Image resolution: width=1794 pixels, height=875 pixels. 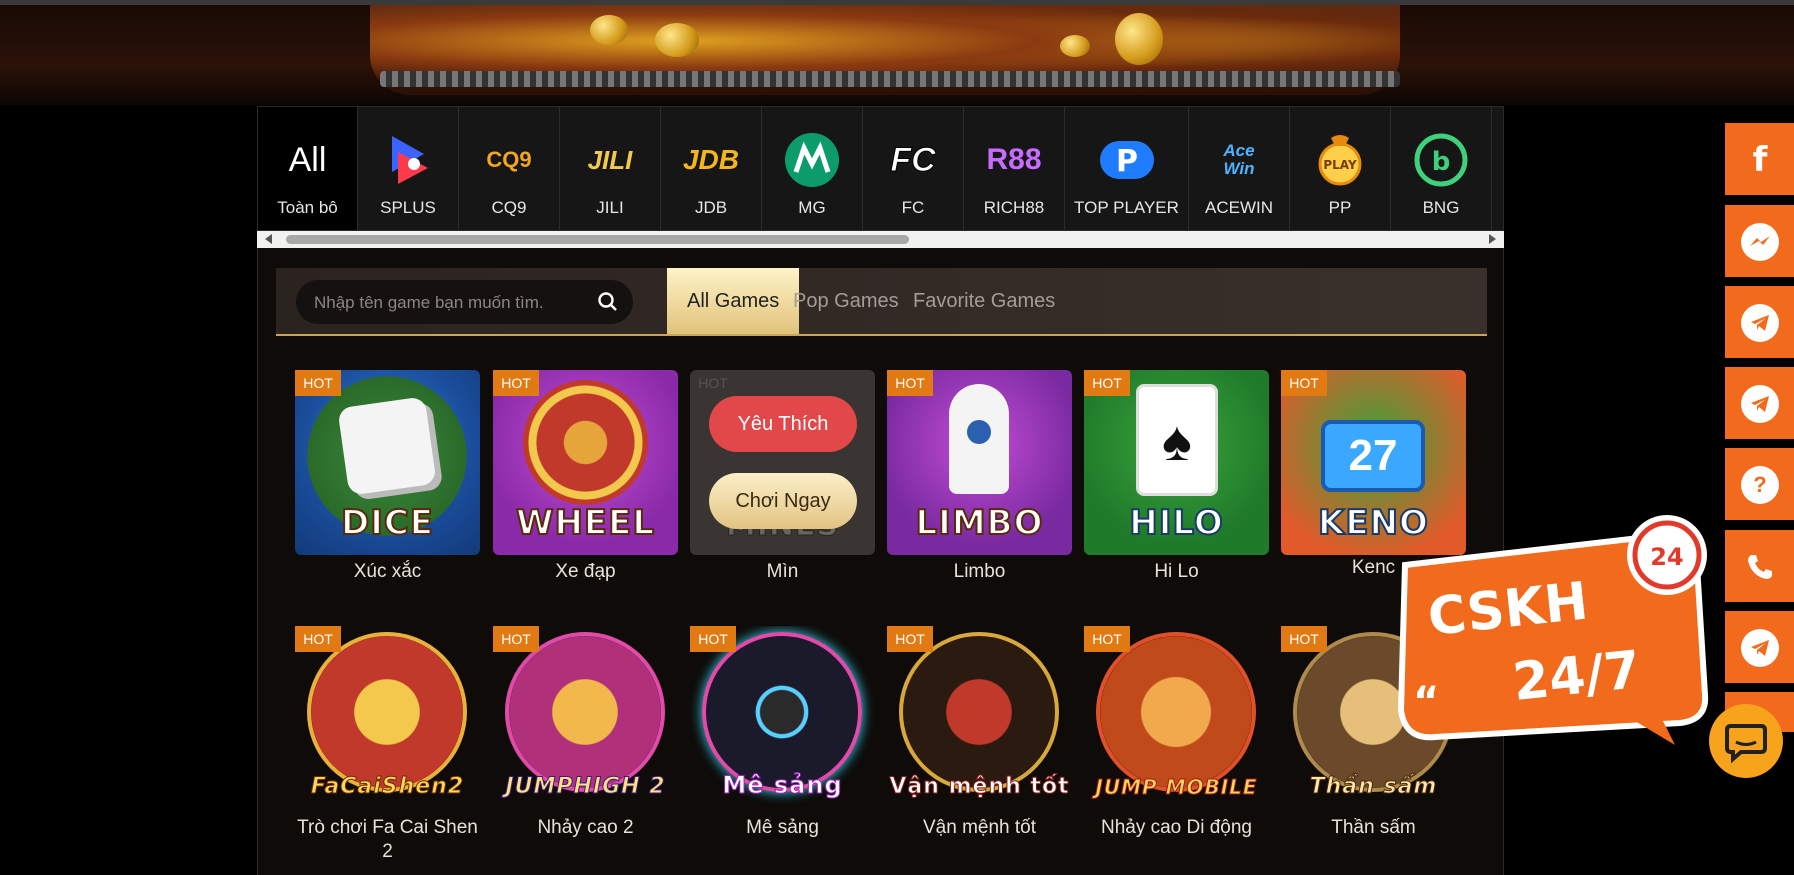 What do you see at coordinates (979, 523) in the screenshot?
I see `game-art-title: LIMBO` at bounding box center [979, 523].